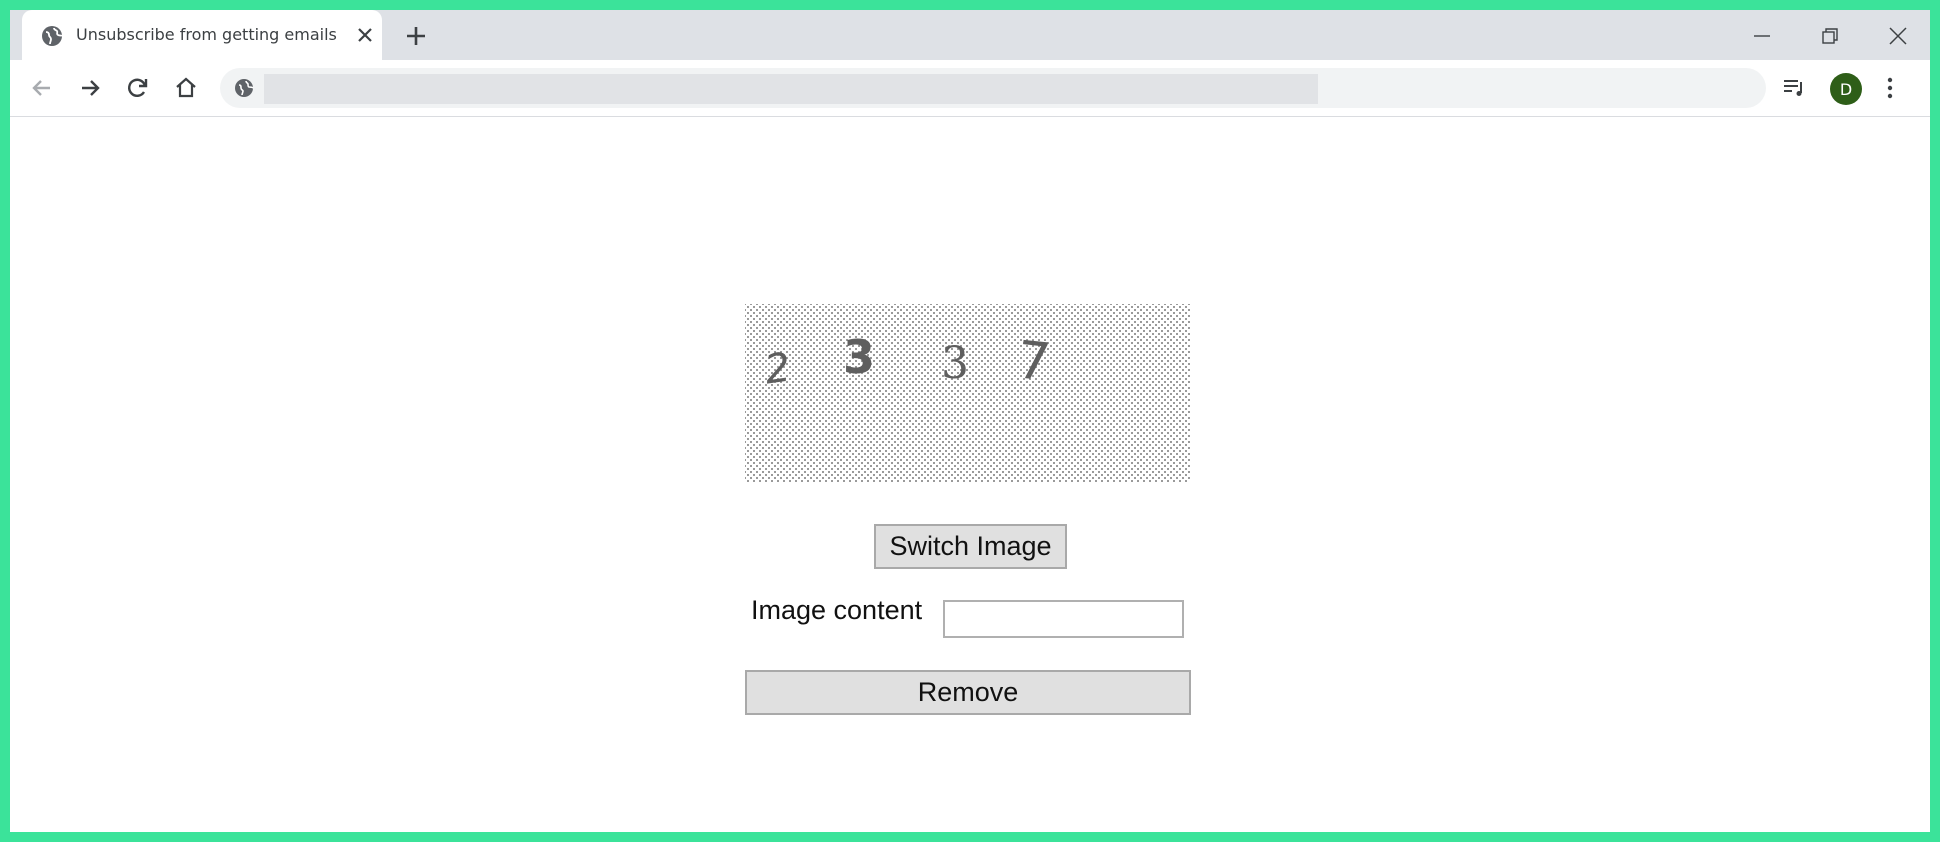 The width and height of the screenshot is (1940, 842). What do you see at coordinates (1846, 89) in the screenshot?
I see `avatar: D` at bounding box center [1846, 89].